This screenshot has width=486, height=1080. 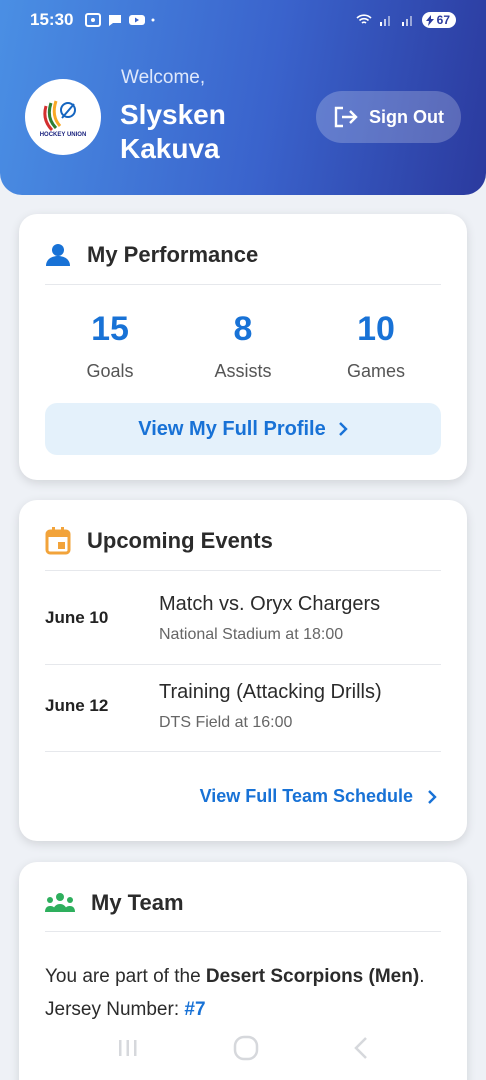 What do you see at coordinates (173, 131) in the screenshot?
I see `user-name: Slysken Kakuva` at bounding box center [173, 131].